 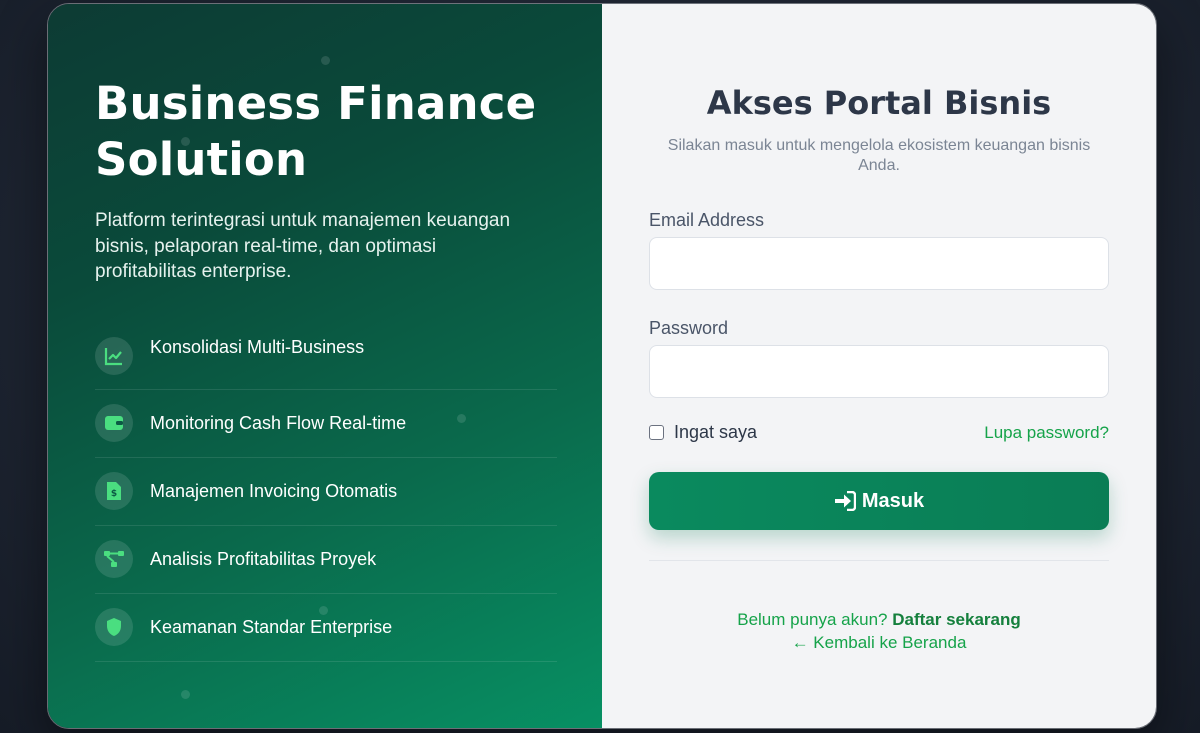 I want to click on feature-item: $ Manajemen Invoicing Otomatis, so click(x=326, y=492).